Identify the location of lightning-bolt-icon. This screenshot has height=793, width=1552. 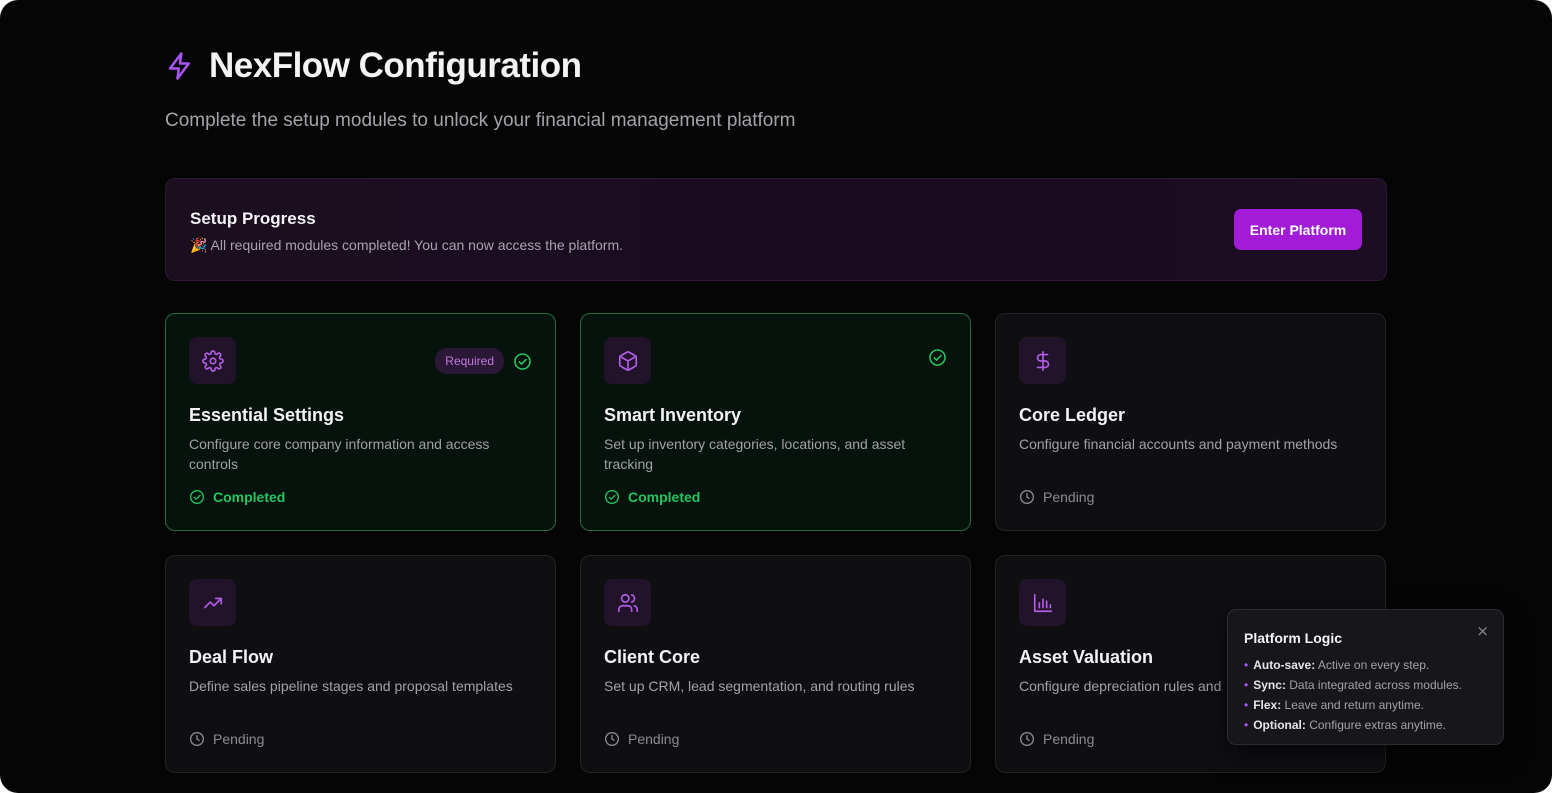
(180, 66).